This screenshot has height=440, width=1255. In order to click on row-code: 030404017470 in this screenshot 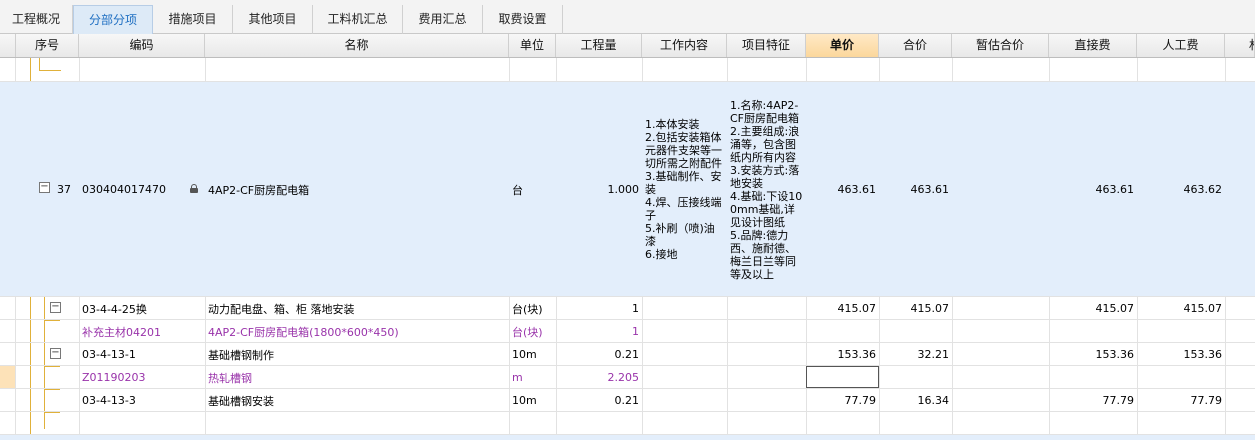, I will do `click(124, 189)`.